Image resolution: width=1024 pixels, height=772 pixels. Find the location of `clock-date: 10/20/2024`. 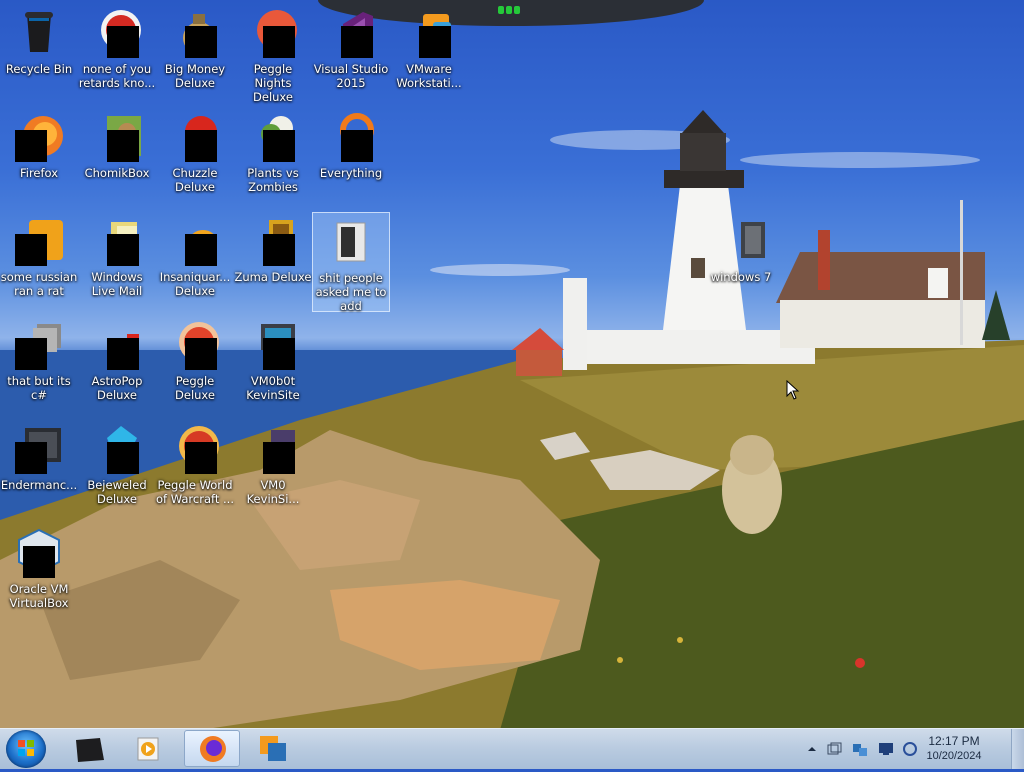

clock-date: 10/20/2024 is located at coordinates (954, 756).